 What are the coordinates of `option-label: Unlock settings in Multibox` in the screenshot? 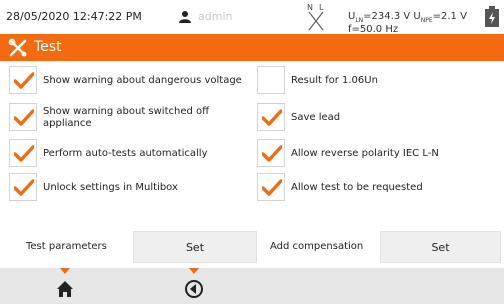 It's located at (110, 187).